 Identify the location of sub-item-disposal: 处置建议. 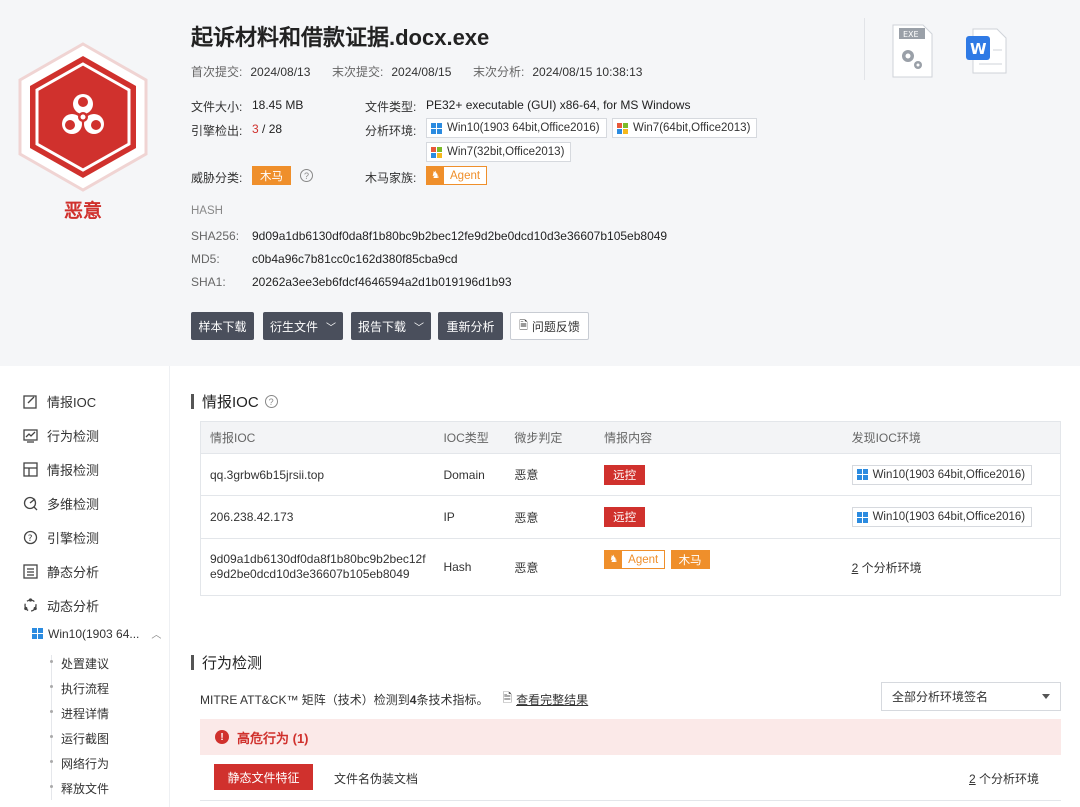
(85, 663).